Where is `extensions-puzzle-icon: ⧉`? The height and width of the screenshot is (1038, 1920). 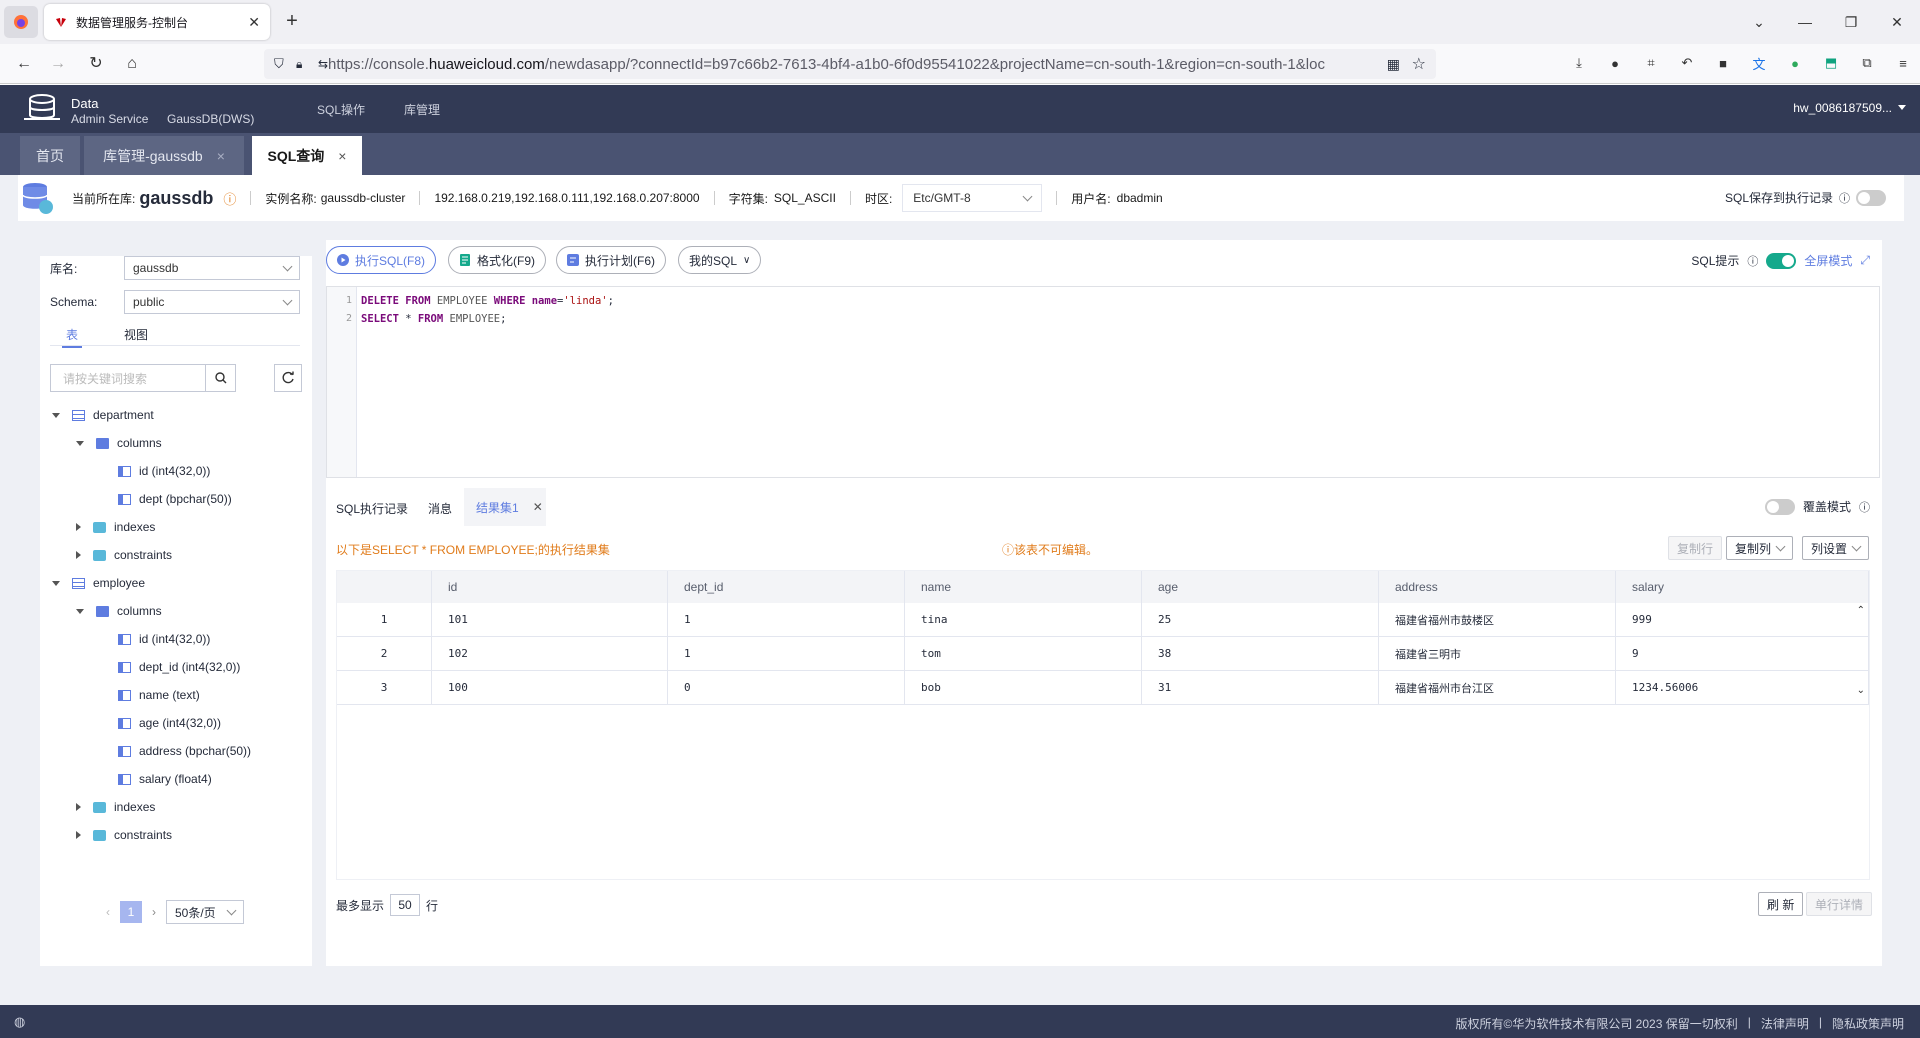
extensions-puzzle-icon: ⧉ is located at coordinates (1867, 63).